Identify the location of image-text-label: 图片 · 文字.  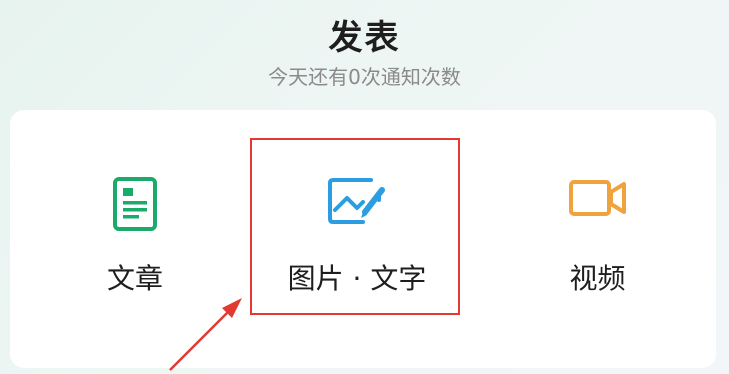
(357, 278).